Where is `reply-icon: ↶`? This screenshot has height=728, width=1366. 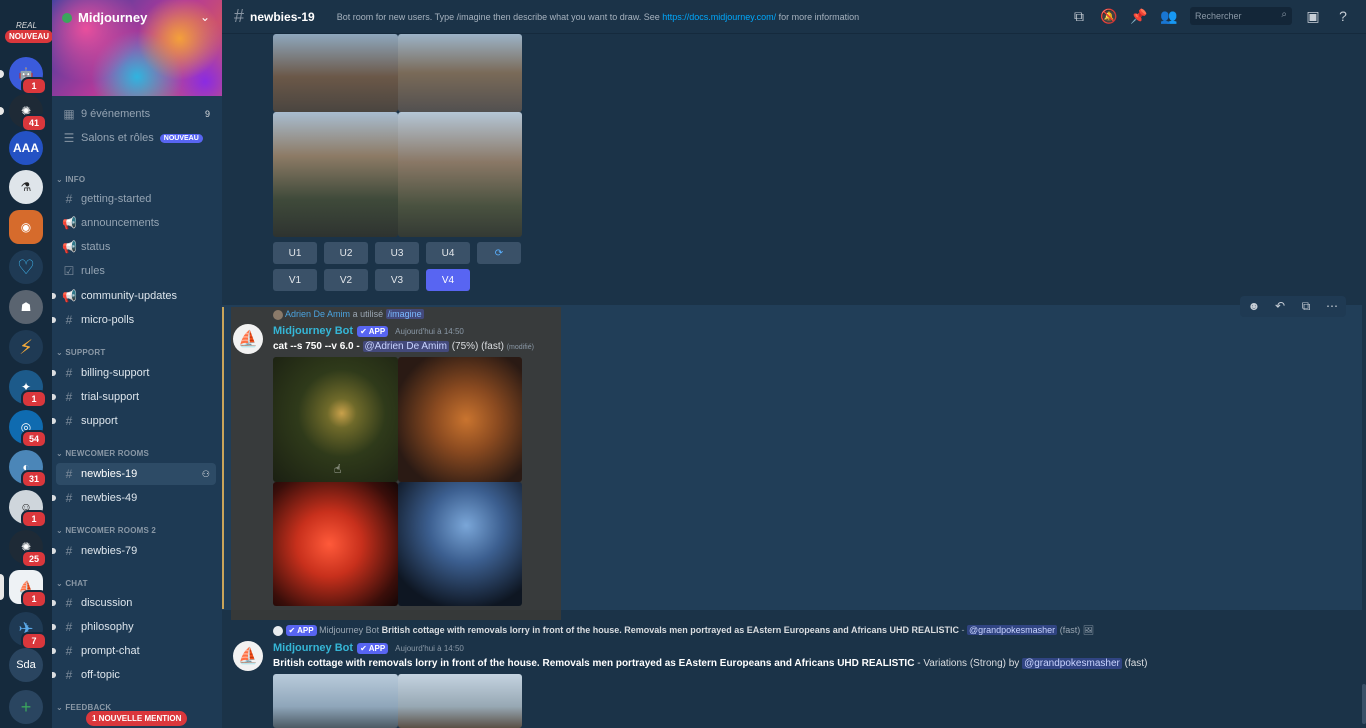
reply-icon: ↶ is located at coordinates (1280, 306).